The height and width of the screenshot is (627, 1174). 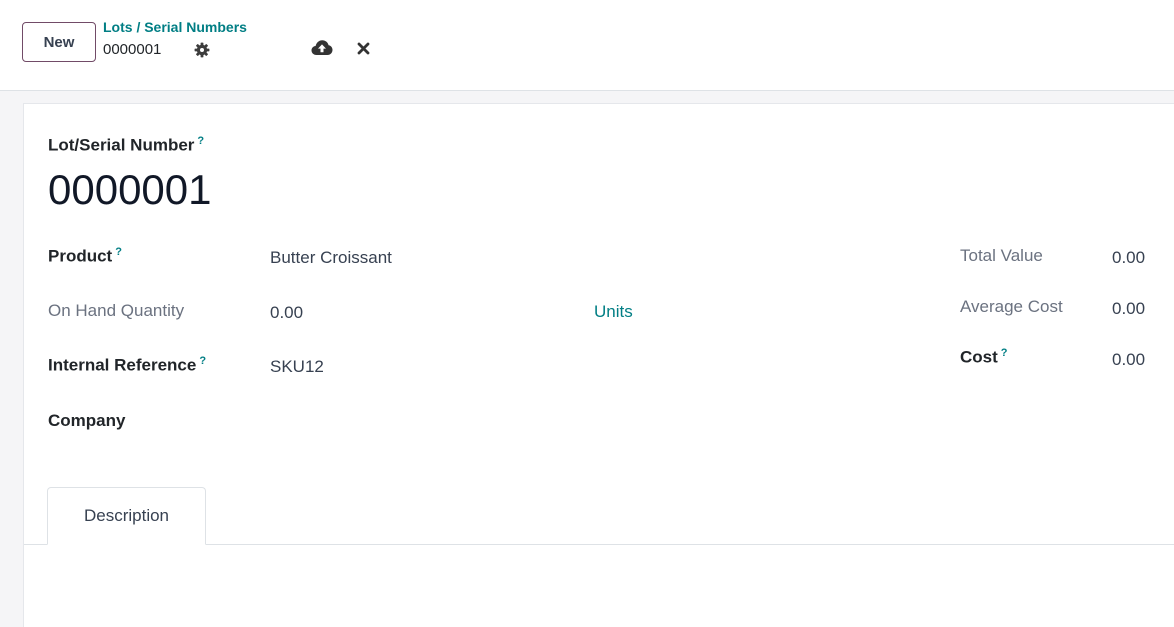 What do you see at coordinates (984, 357) in the screenshot?
I see `cost-label: Cost?` at bounding box center [984, 357].